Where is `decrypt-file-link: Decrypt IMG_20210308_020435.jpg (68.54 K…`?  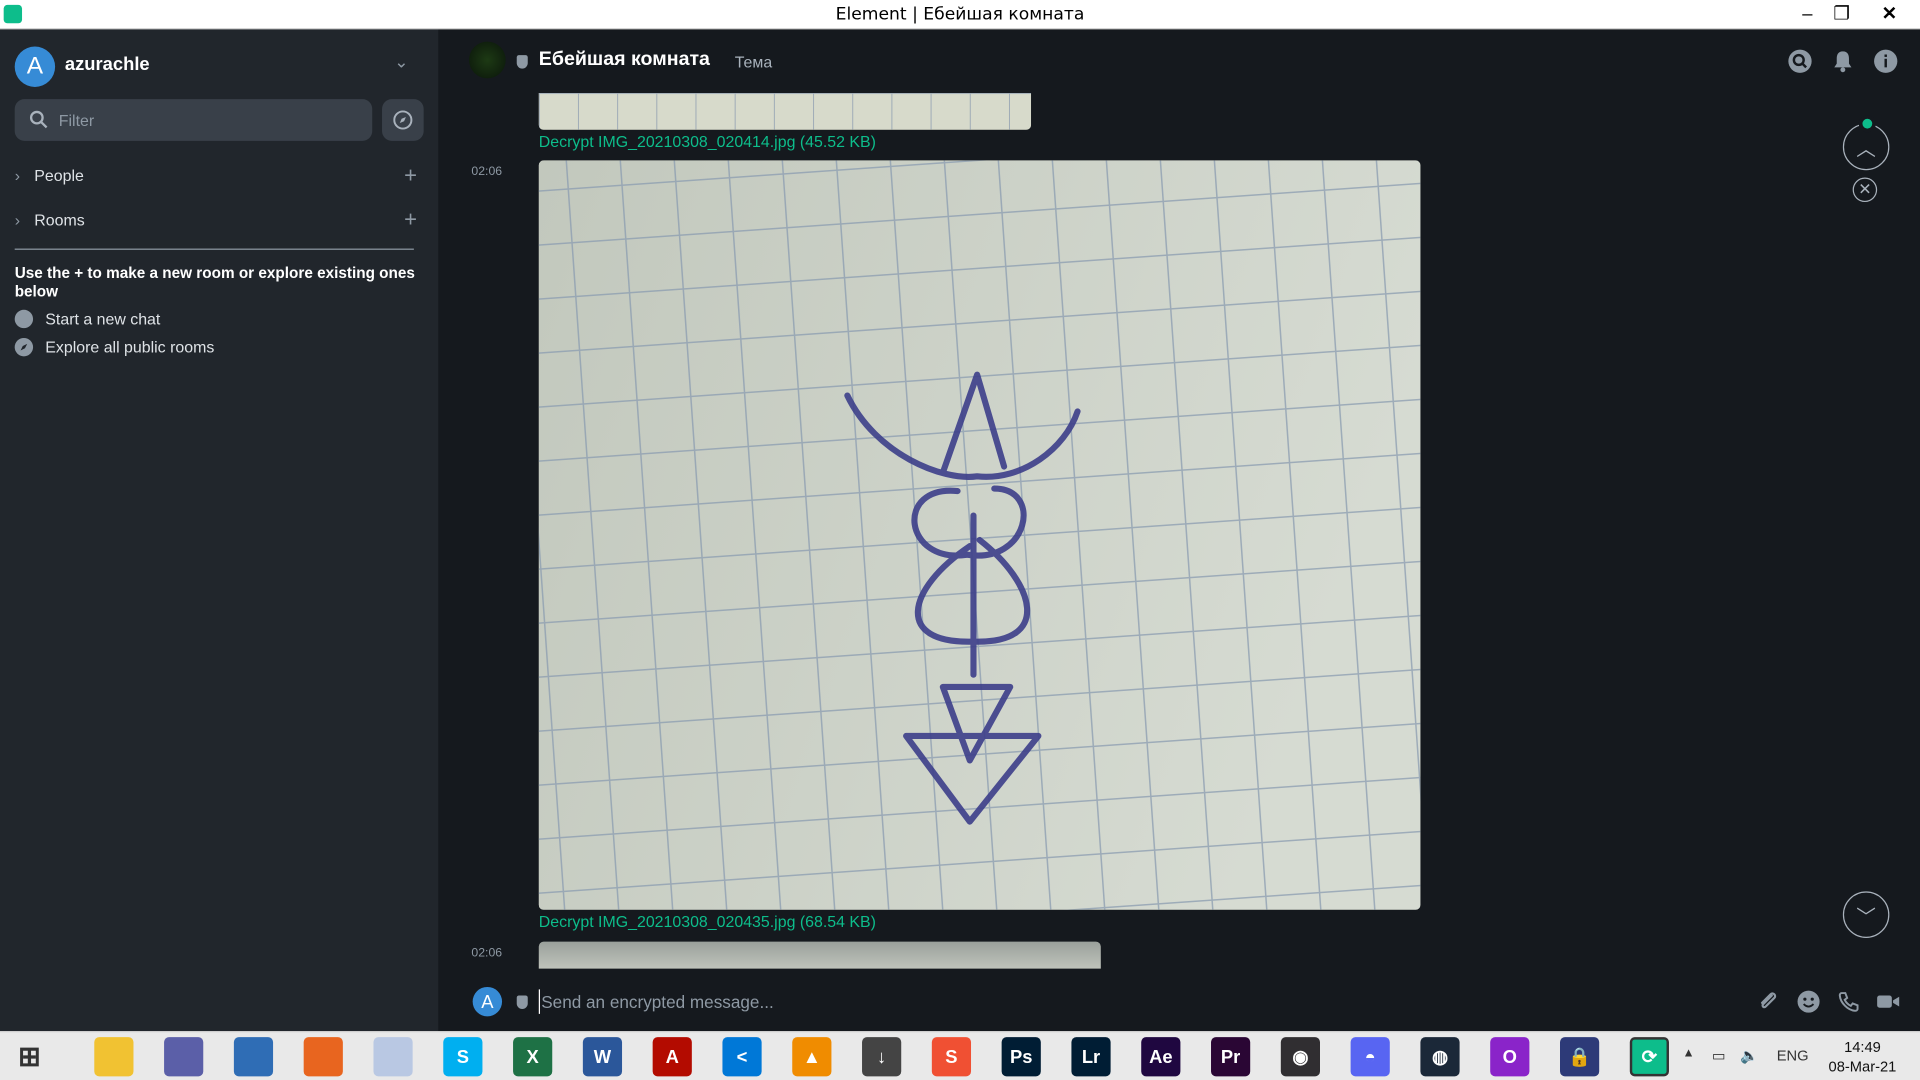
decrypt-file-link: Decrypt IMG_20210308_020435.jpg (68.54 K… is located at coordinates (707, 921).